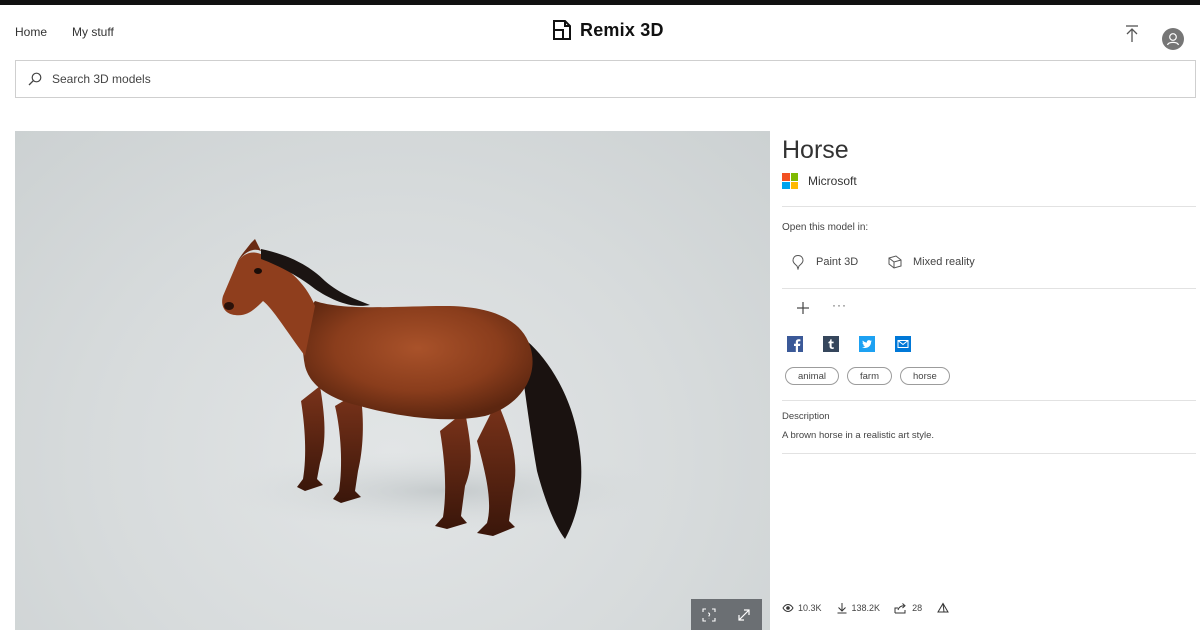  Describe the element at coordinates (562, 30) in the screenshot. I see `remix3d-logo-icon` at that location.